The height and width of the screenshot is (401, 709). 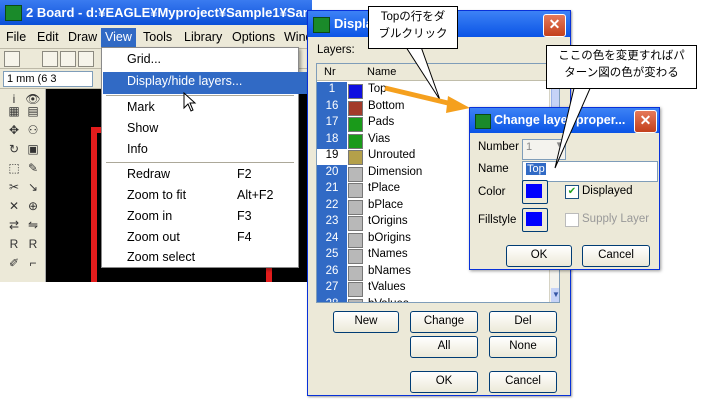 What do you see at coordinates (458, 104) in the screenshot?
I see `orange-arrowhead-icon` at bounding box center [458, 104].